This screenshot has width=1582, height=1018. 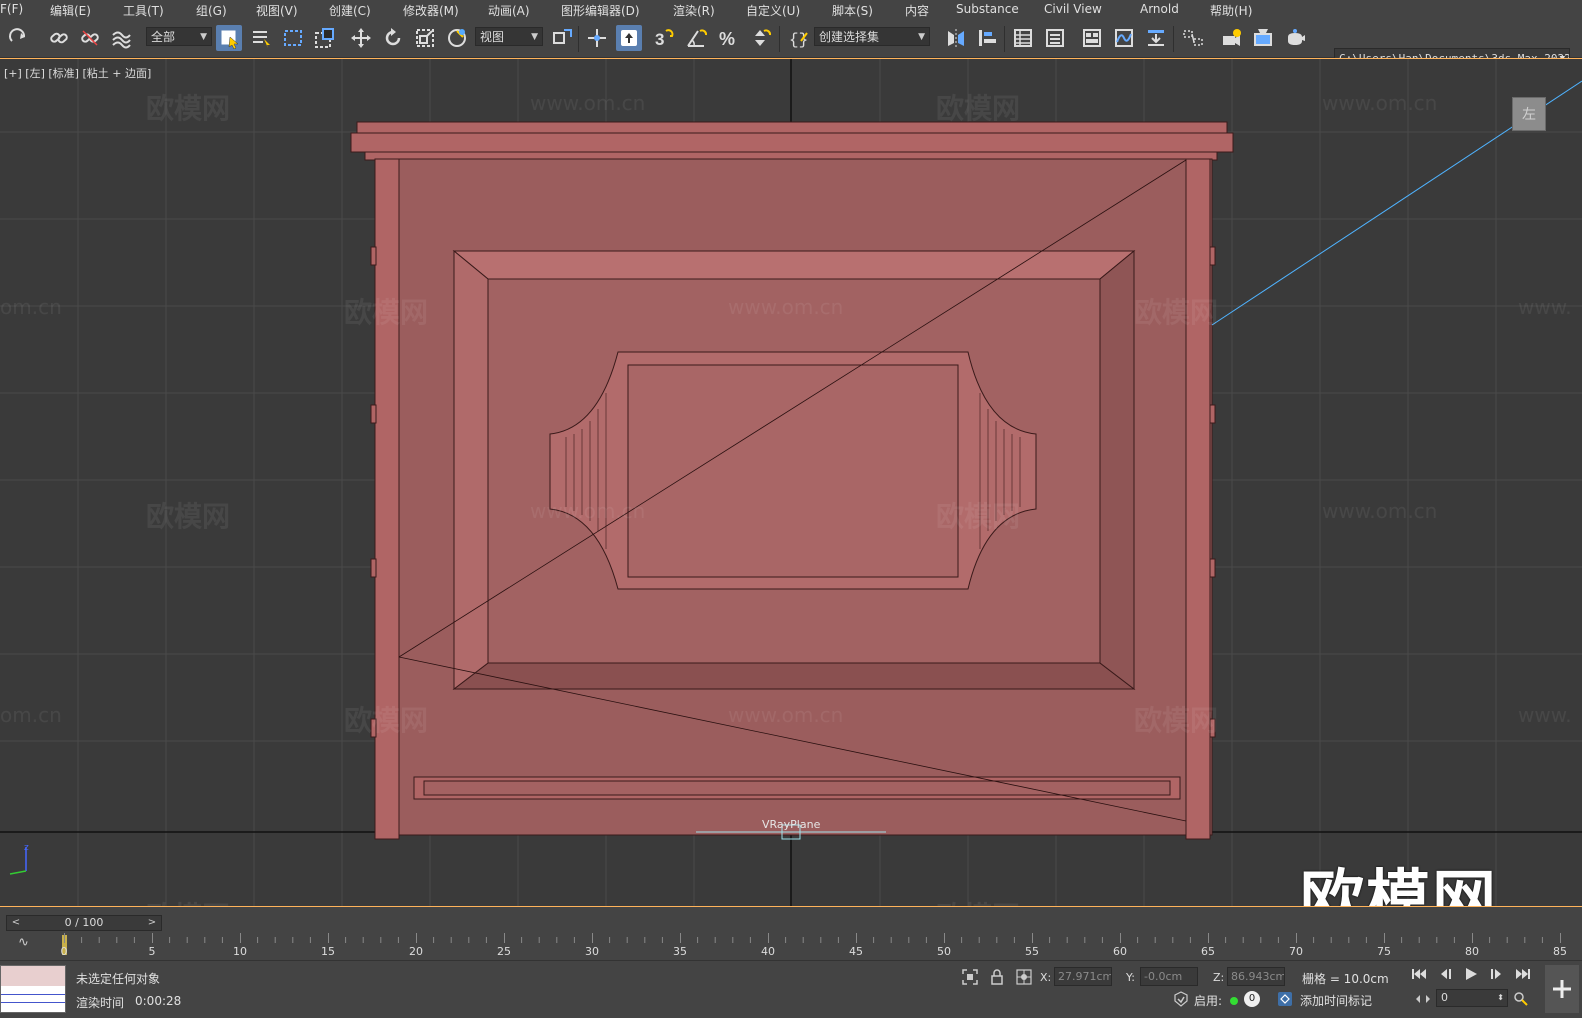 What do you see at coordinates (179, 36) in the screenshot?
I see `selection-filter-dropdown: 全部 ▼` at bounding box center [179, 36].